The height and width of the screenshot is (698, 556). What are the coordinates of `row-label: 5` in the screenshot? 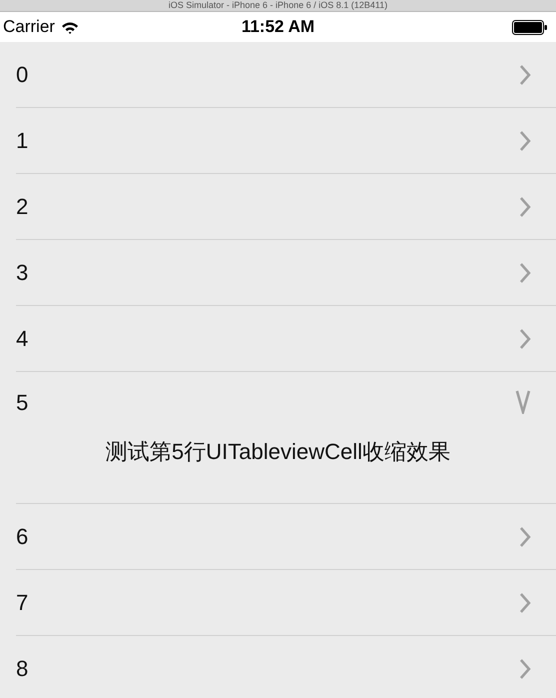 It's located at (22, 403).